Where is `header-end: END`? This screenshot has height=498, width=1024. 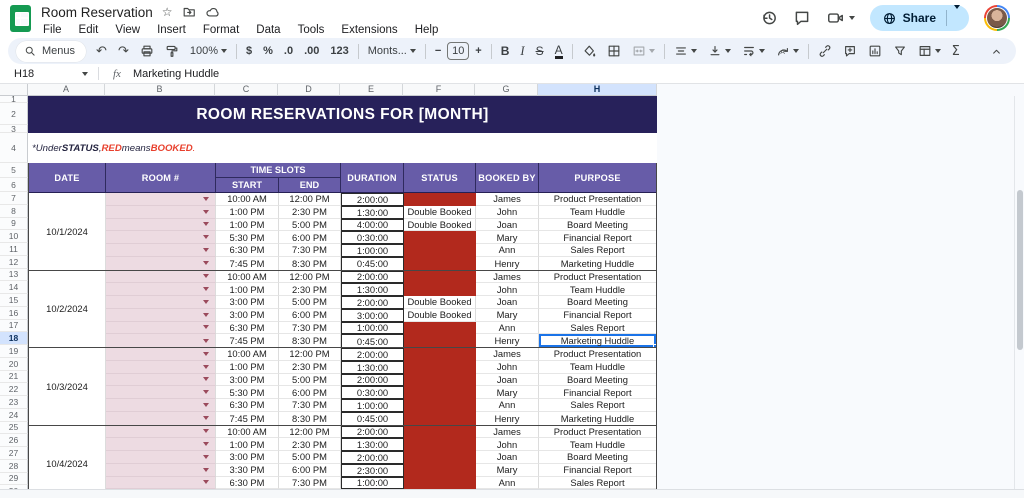
header-end: END is located at coordinates (309, 185).